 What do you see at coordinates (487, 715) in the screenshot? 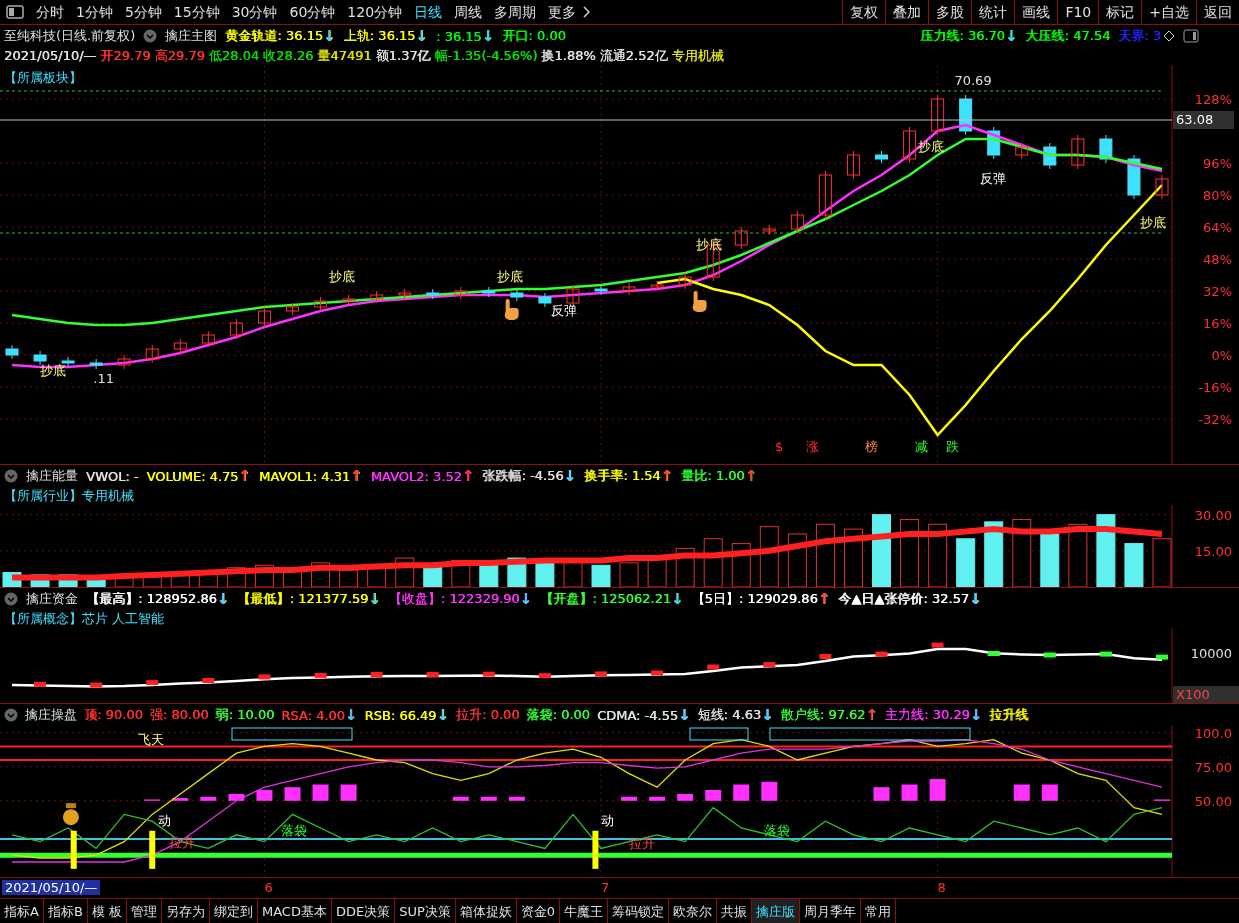
I see `indicator-value: 拉升: 0.00` at bounding box center [487, 715].